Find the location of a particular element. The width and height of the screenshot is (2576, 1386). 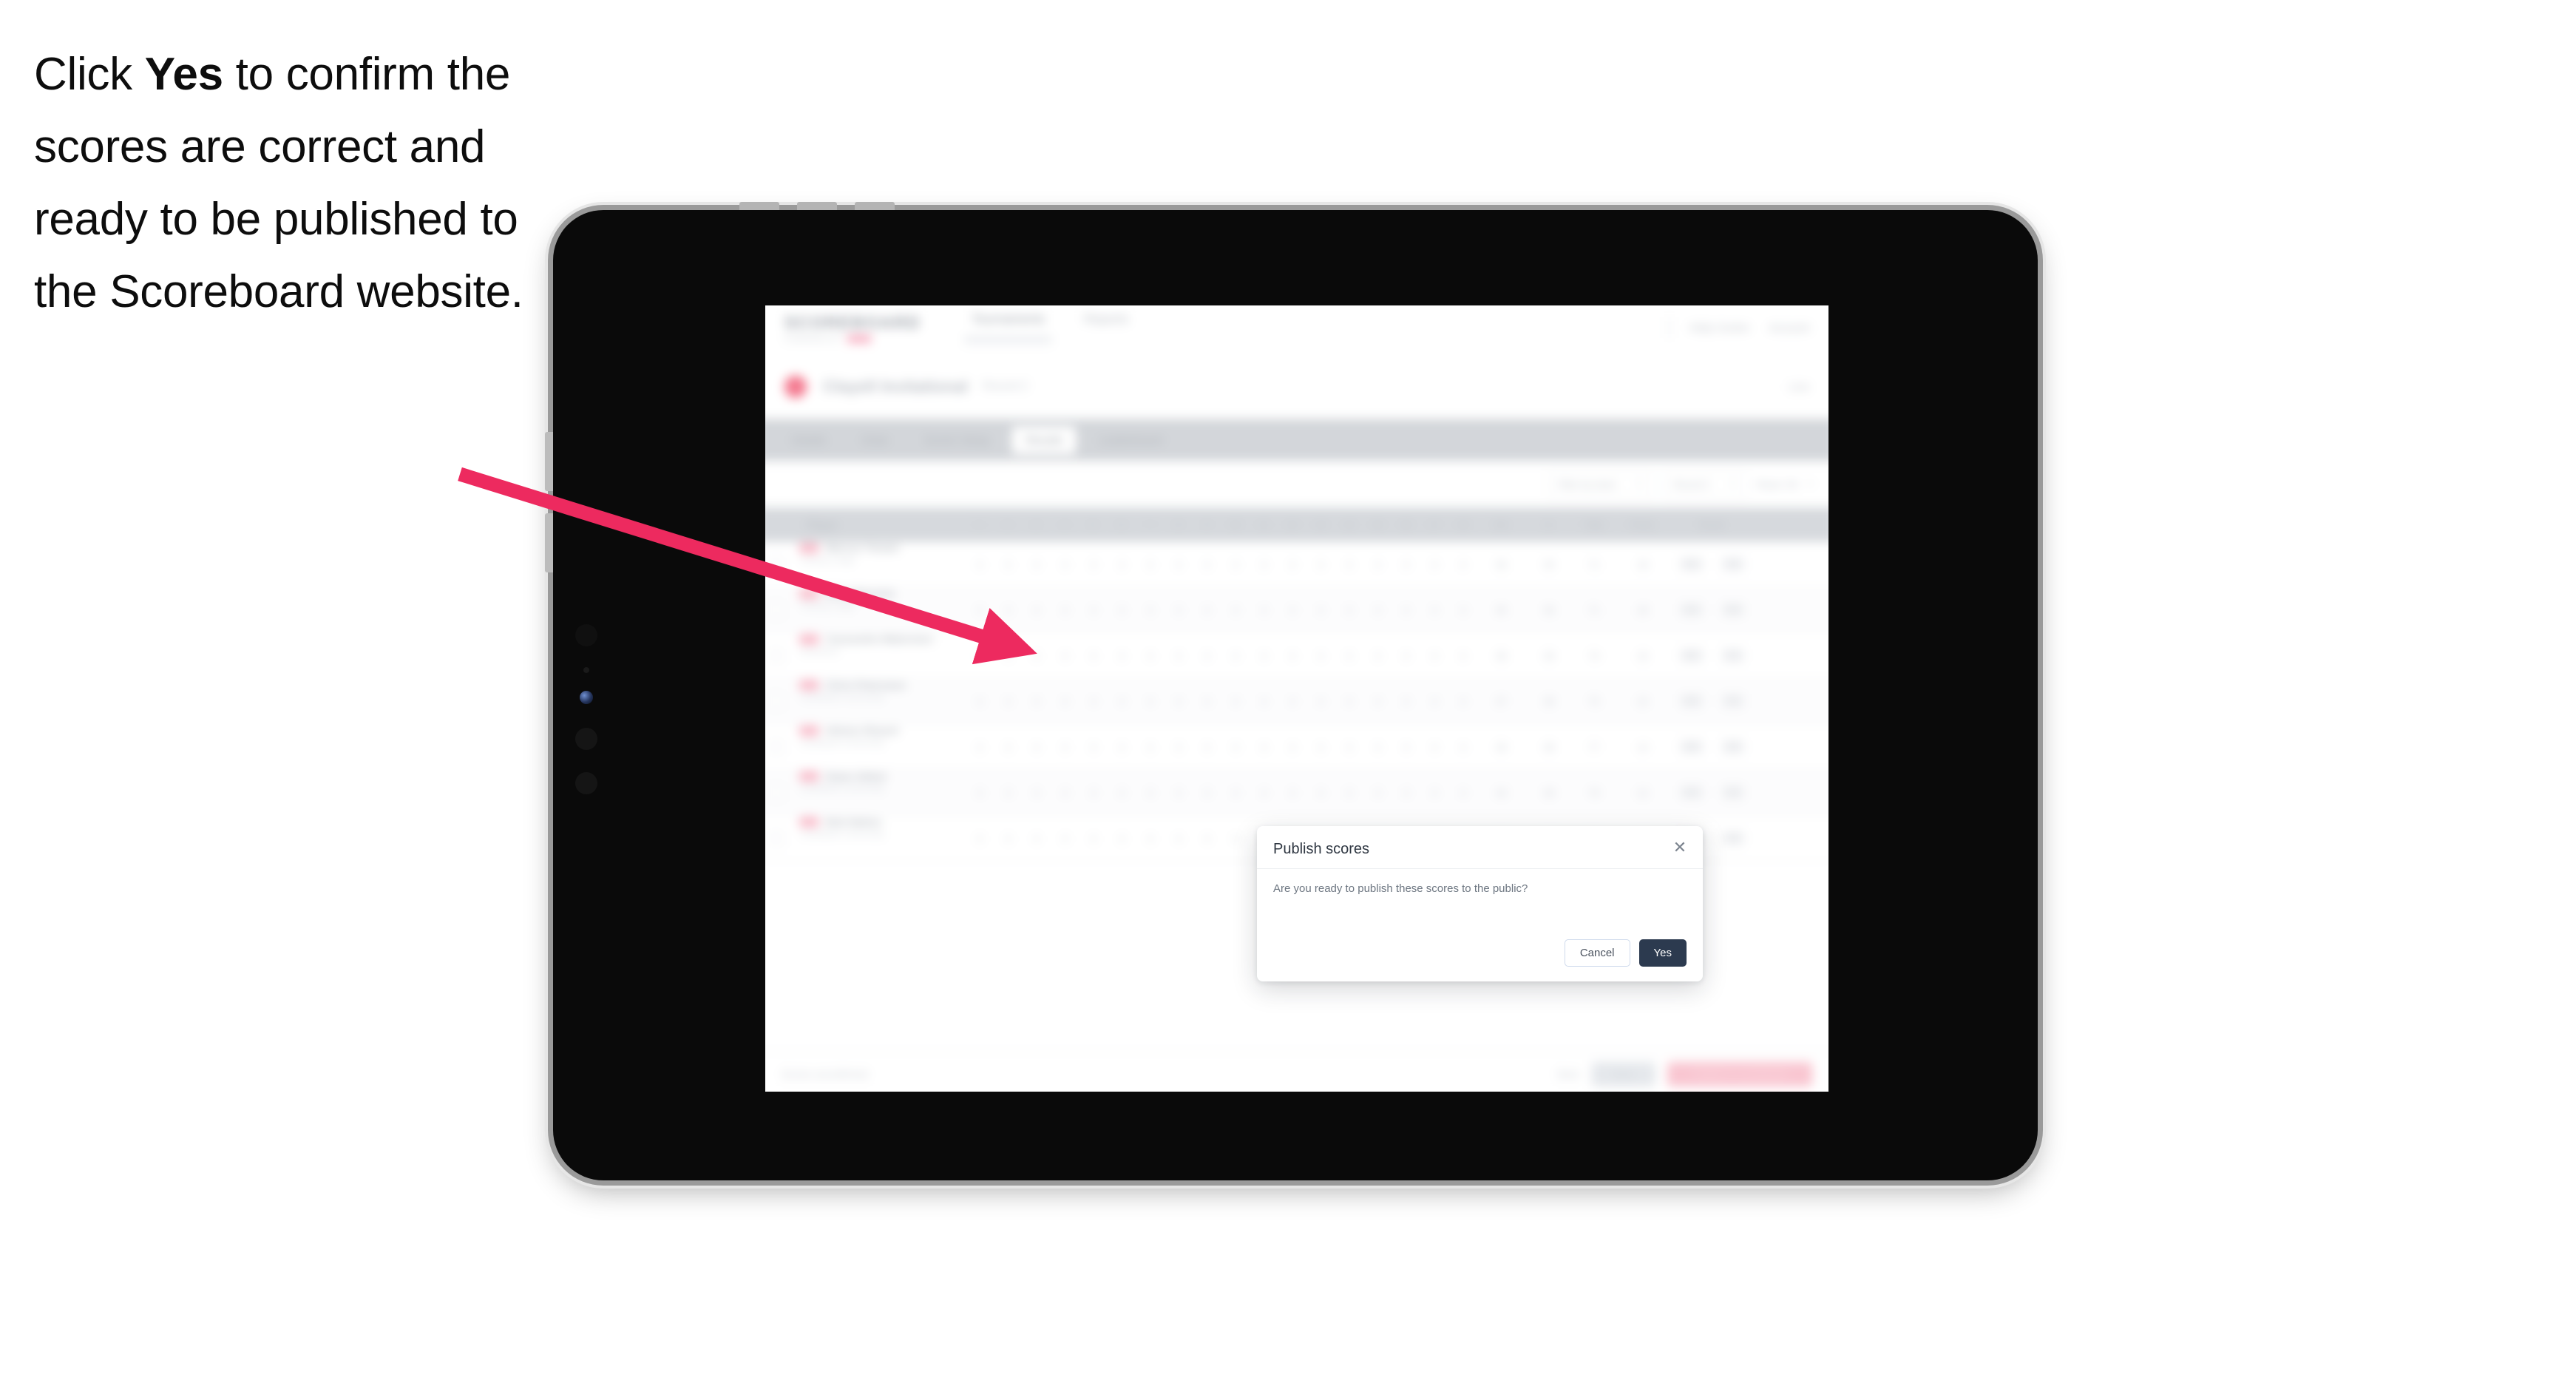

nav-item-help-centre: Help Centre is located at coordinates (1719, 327).